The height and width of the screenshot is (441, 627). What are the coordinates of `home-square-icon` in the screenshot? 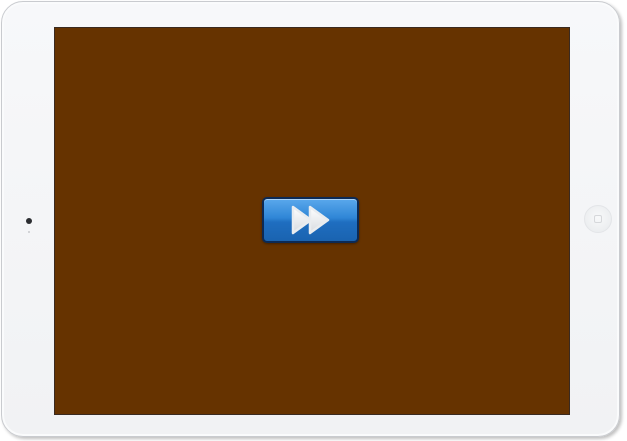 It's located at (598, 219).